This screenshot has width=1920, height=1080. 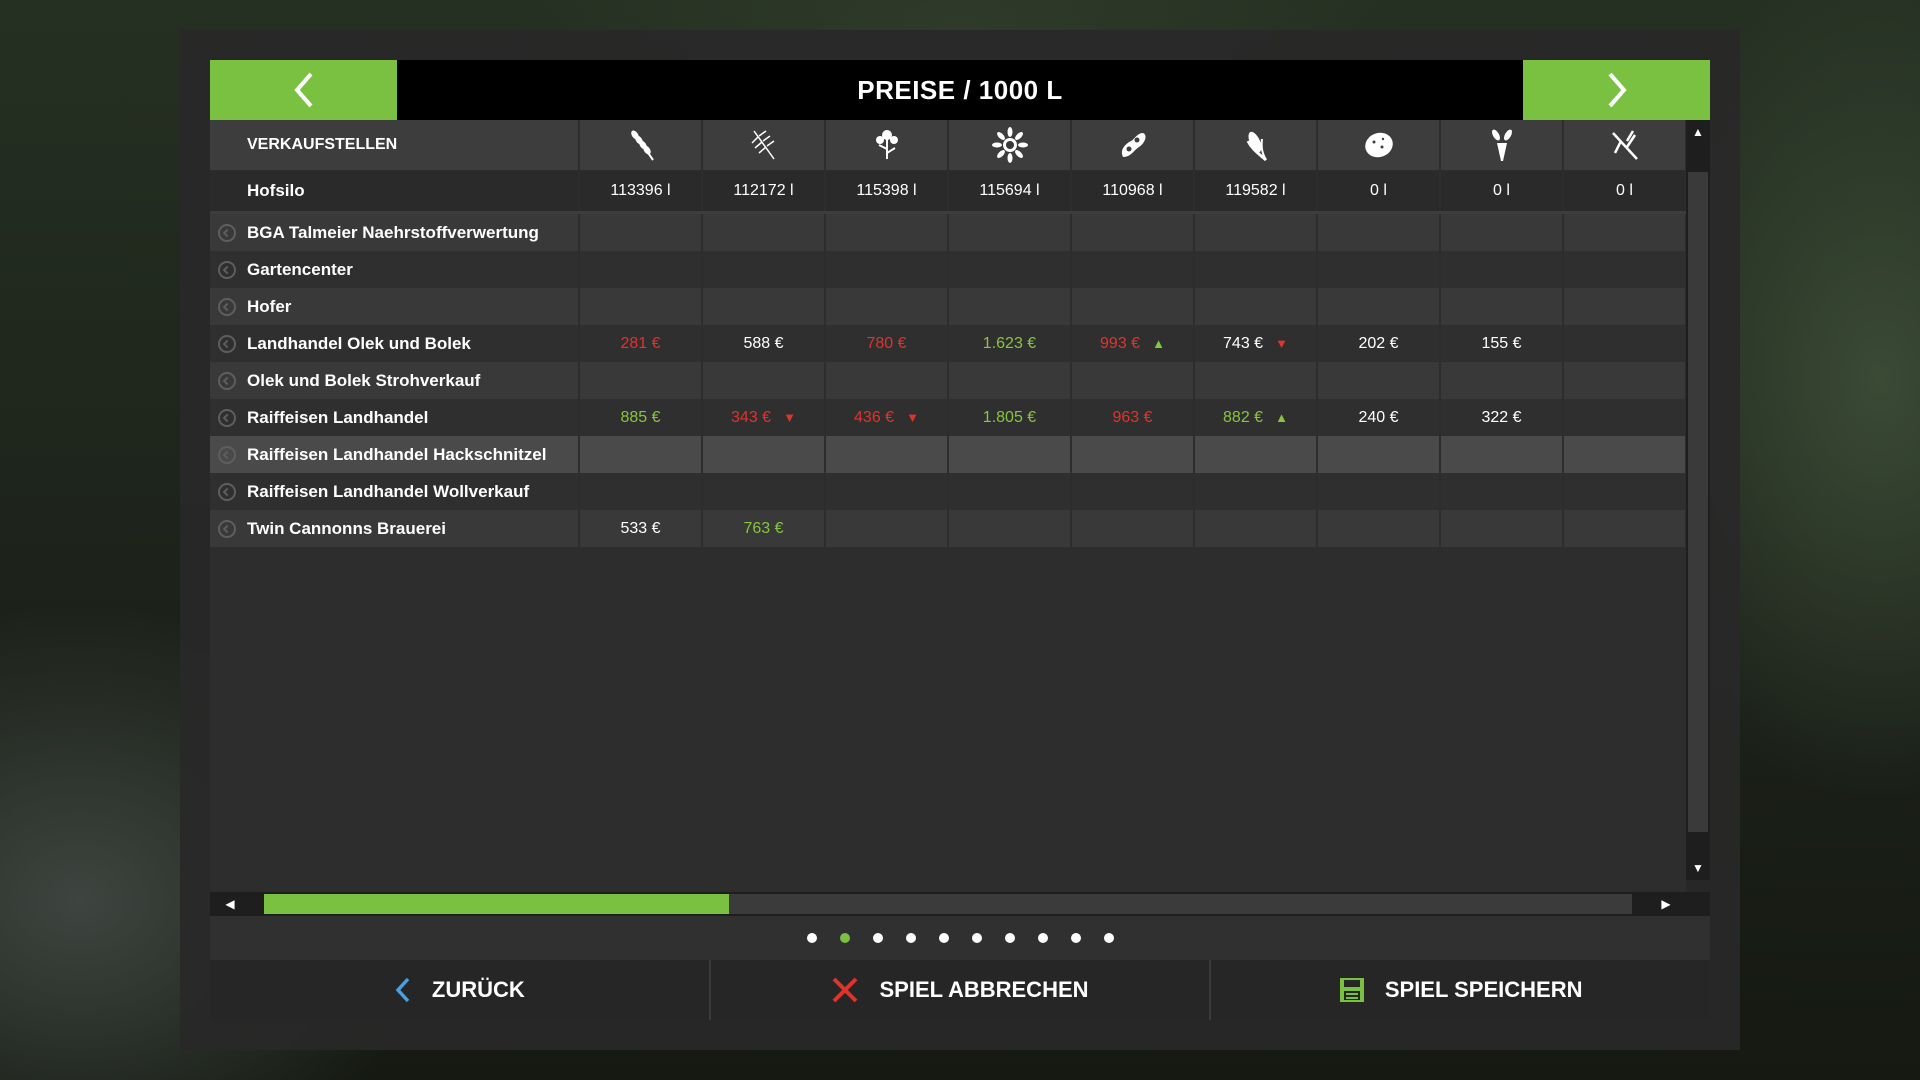 What do you see at coordinates (230, 904) in the screenshot?
I see `scroll-left-button: ◀` at bounding box center [230, 904].